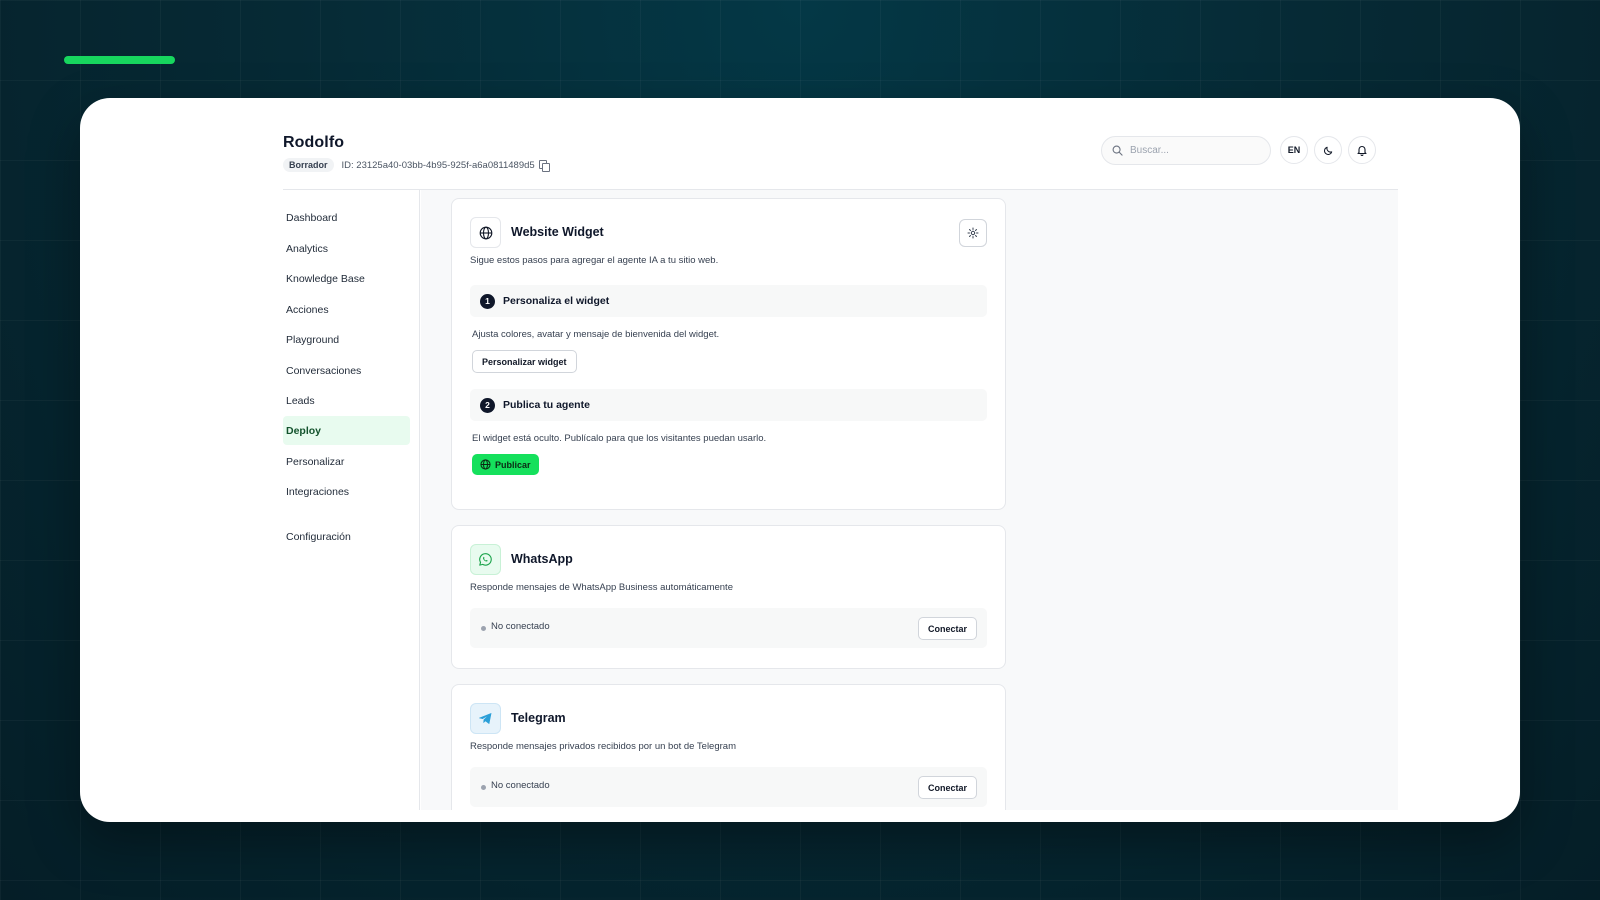 This screenshot has height=900, width=1600. I want to click on search-icon, so click(1117, 150).